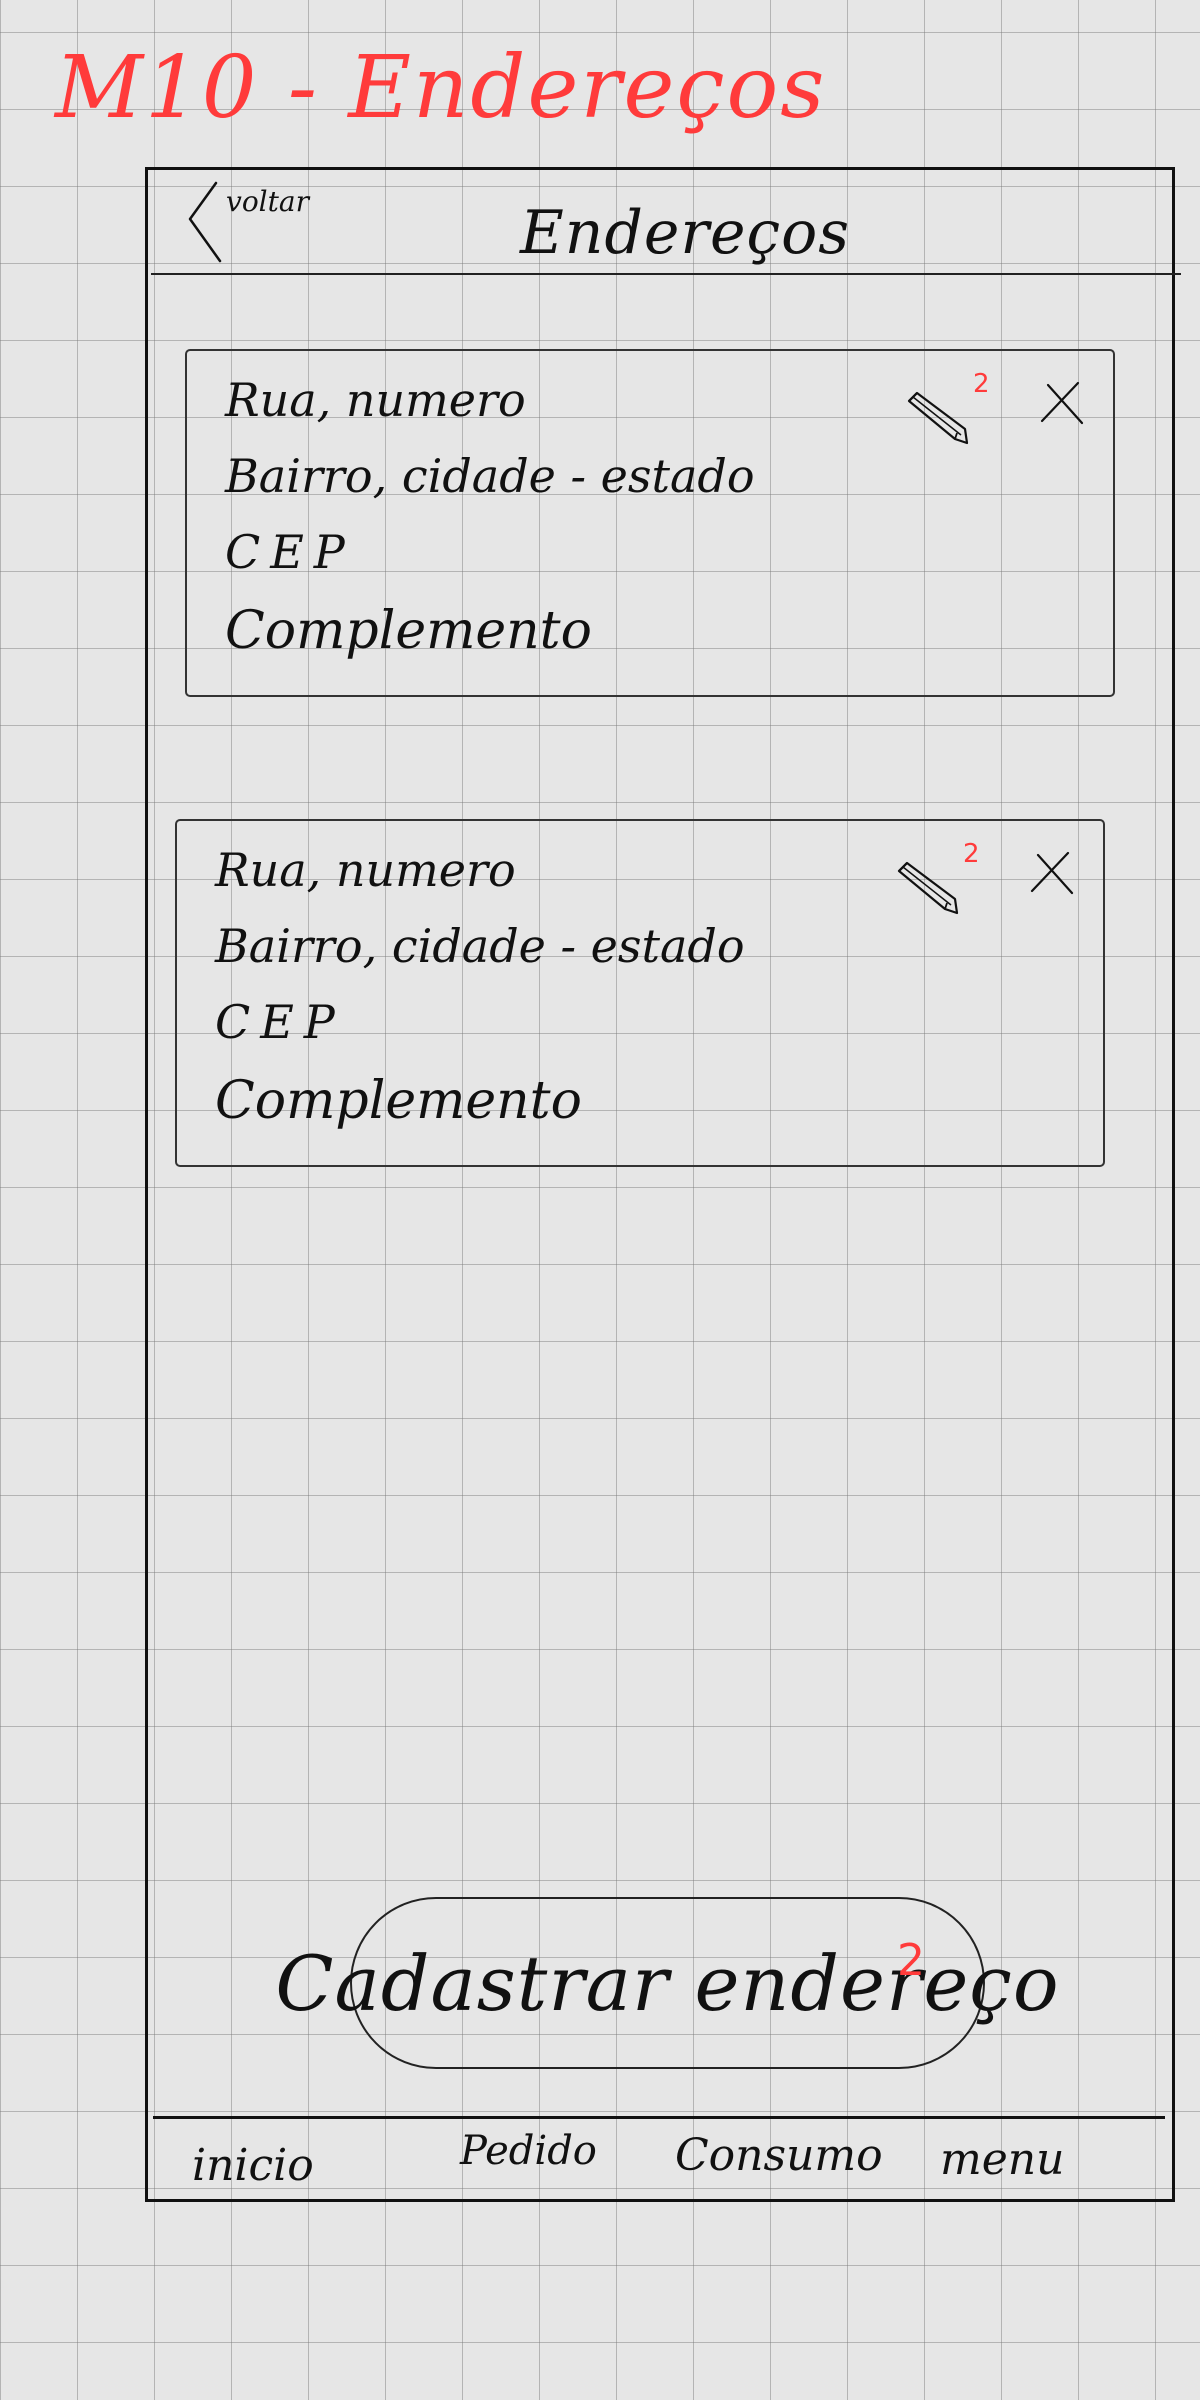 The image size is (1200, 2400). I want to click on nav-item-menu: menu, so click(1002, 2159).